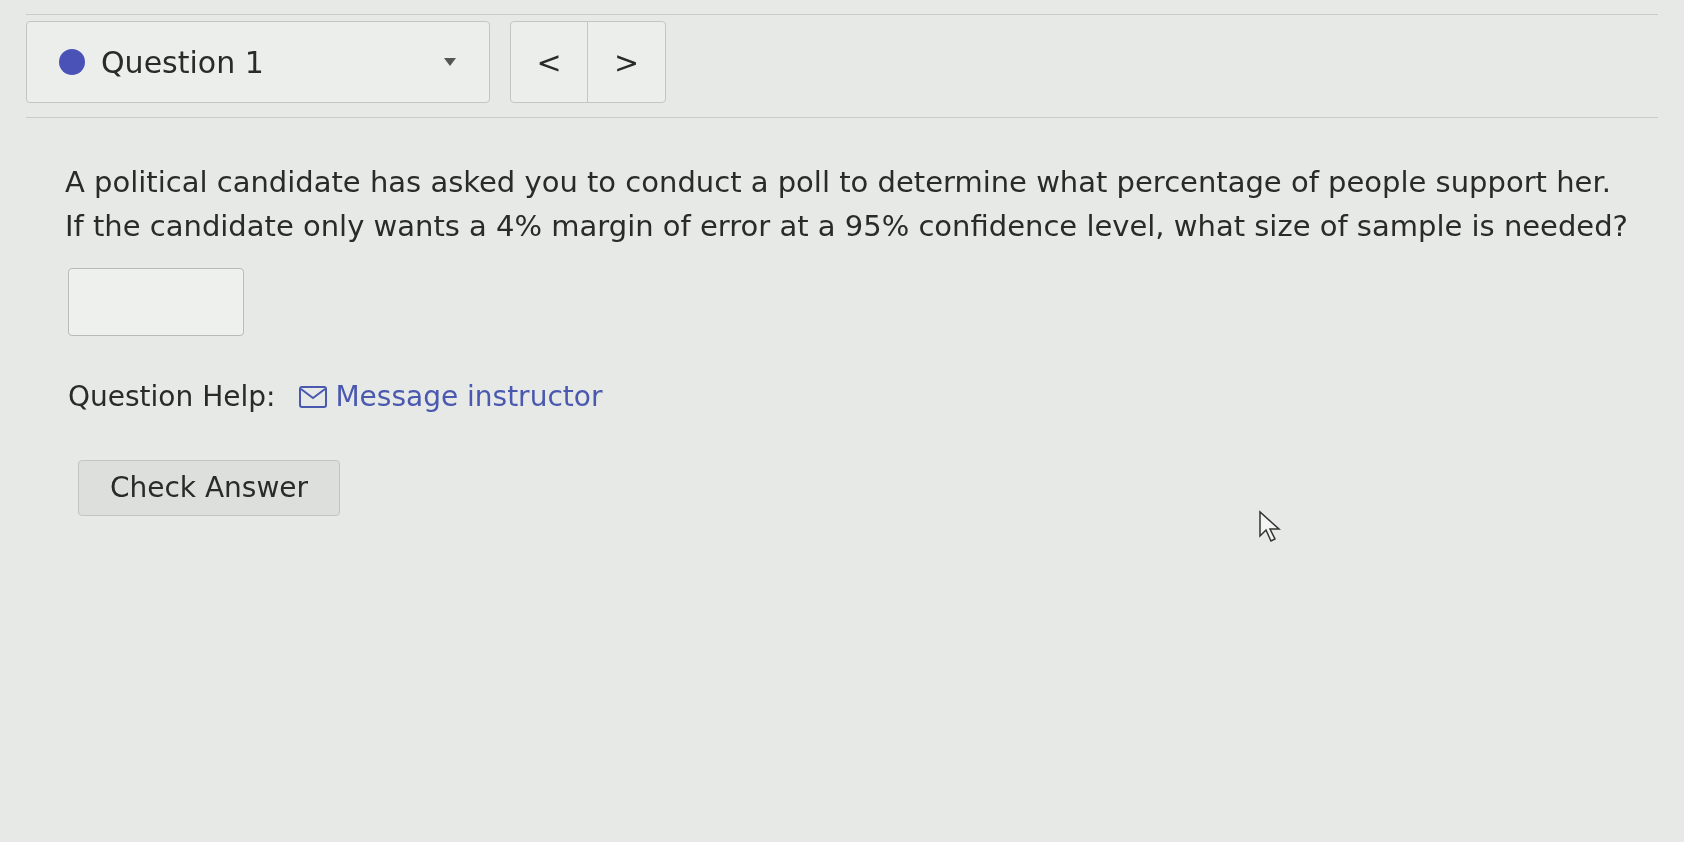  Describe the element at coordinates (549, 62) in the screenshot. I see `previous-button: <` at that location.